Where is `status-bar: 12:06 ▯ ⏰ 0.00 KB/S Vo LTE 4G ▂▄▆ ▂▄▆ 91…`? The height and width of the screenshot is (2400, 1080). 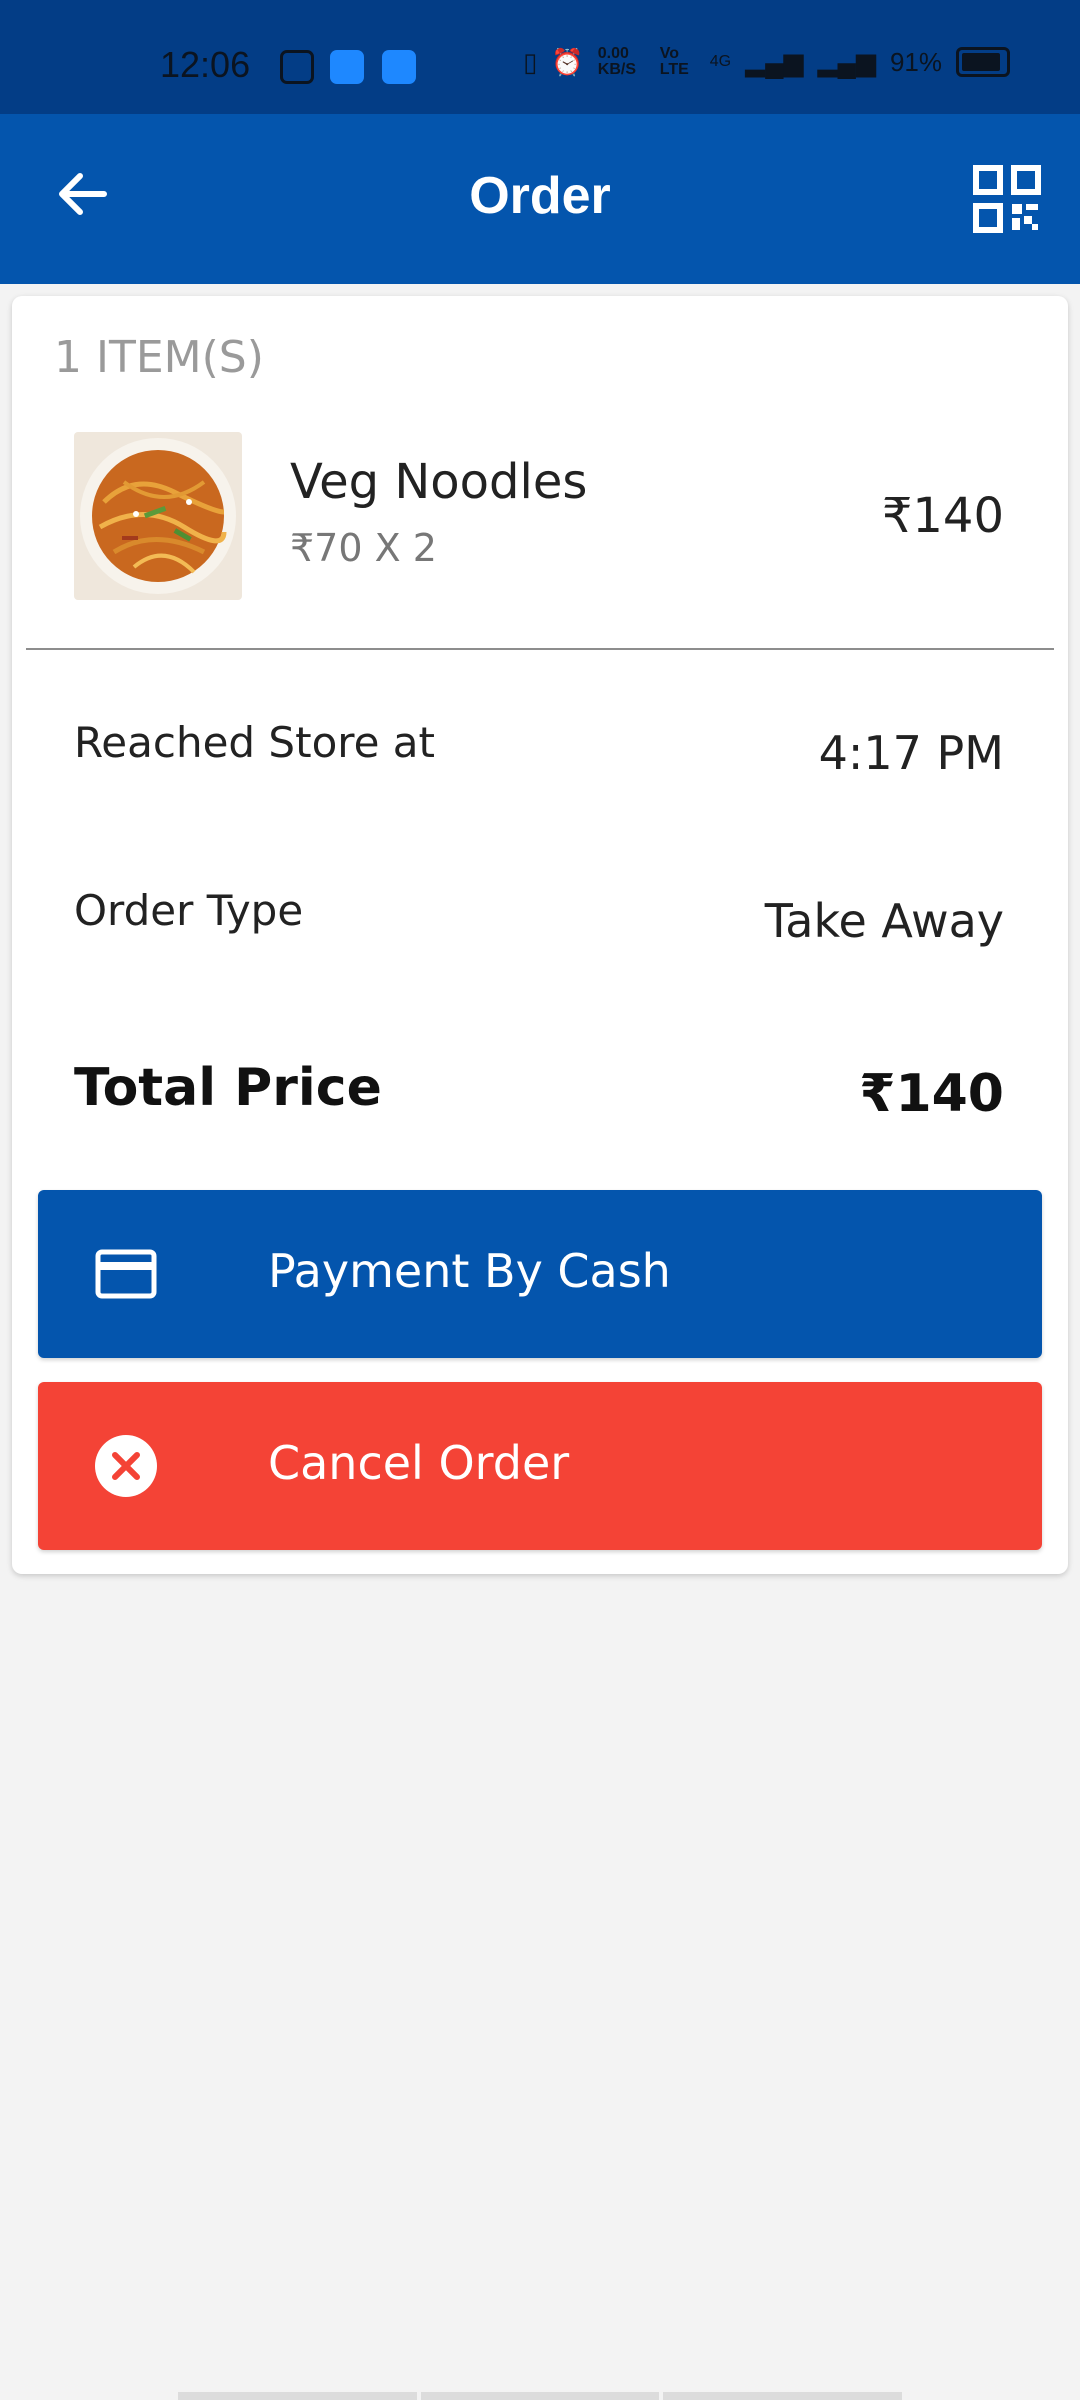 status-bar: 12:06 ▯ ⏰ 0.00 KB/S Vo LTE 4G ▂▄▆ ▂▄▆ 91… is located at coordinates (540, 57).